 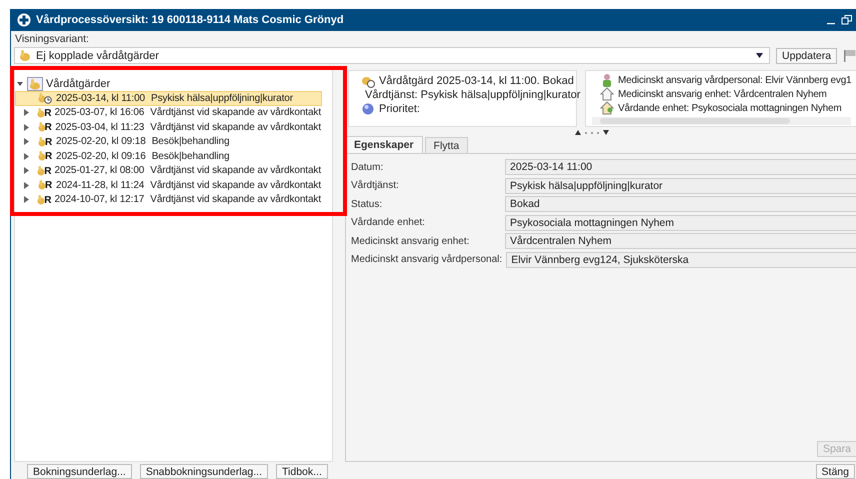 I want to click on property-label: Vårdande enhet:, so click(x=388, y=222).